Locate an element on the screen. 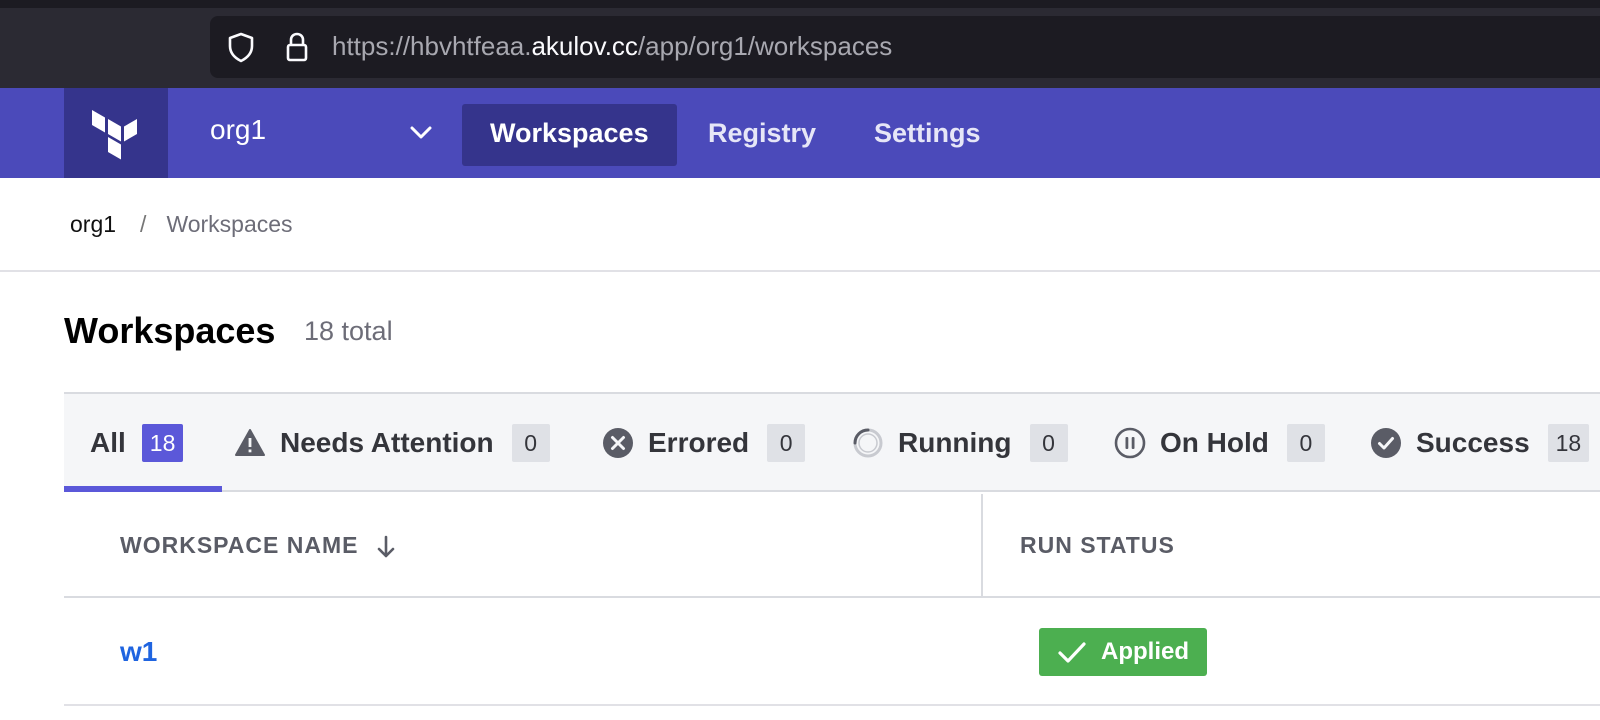 The width and height of the screenshot is (1600, 720). pause-circle-icon is located at coordinates (1130, 443).